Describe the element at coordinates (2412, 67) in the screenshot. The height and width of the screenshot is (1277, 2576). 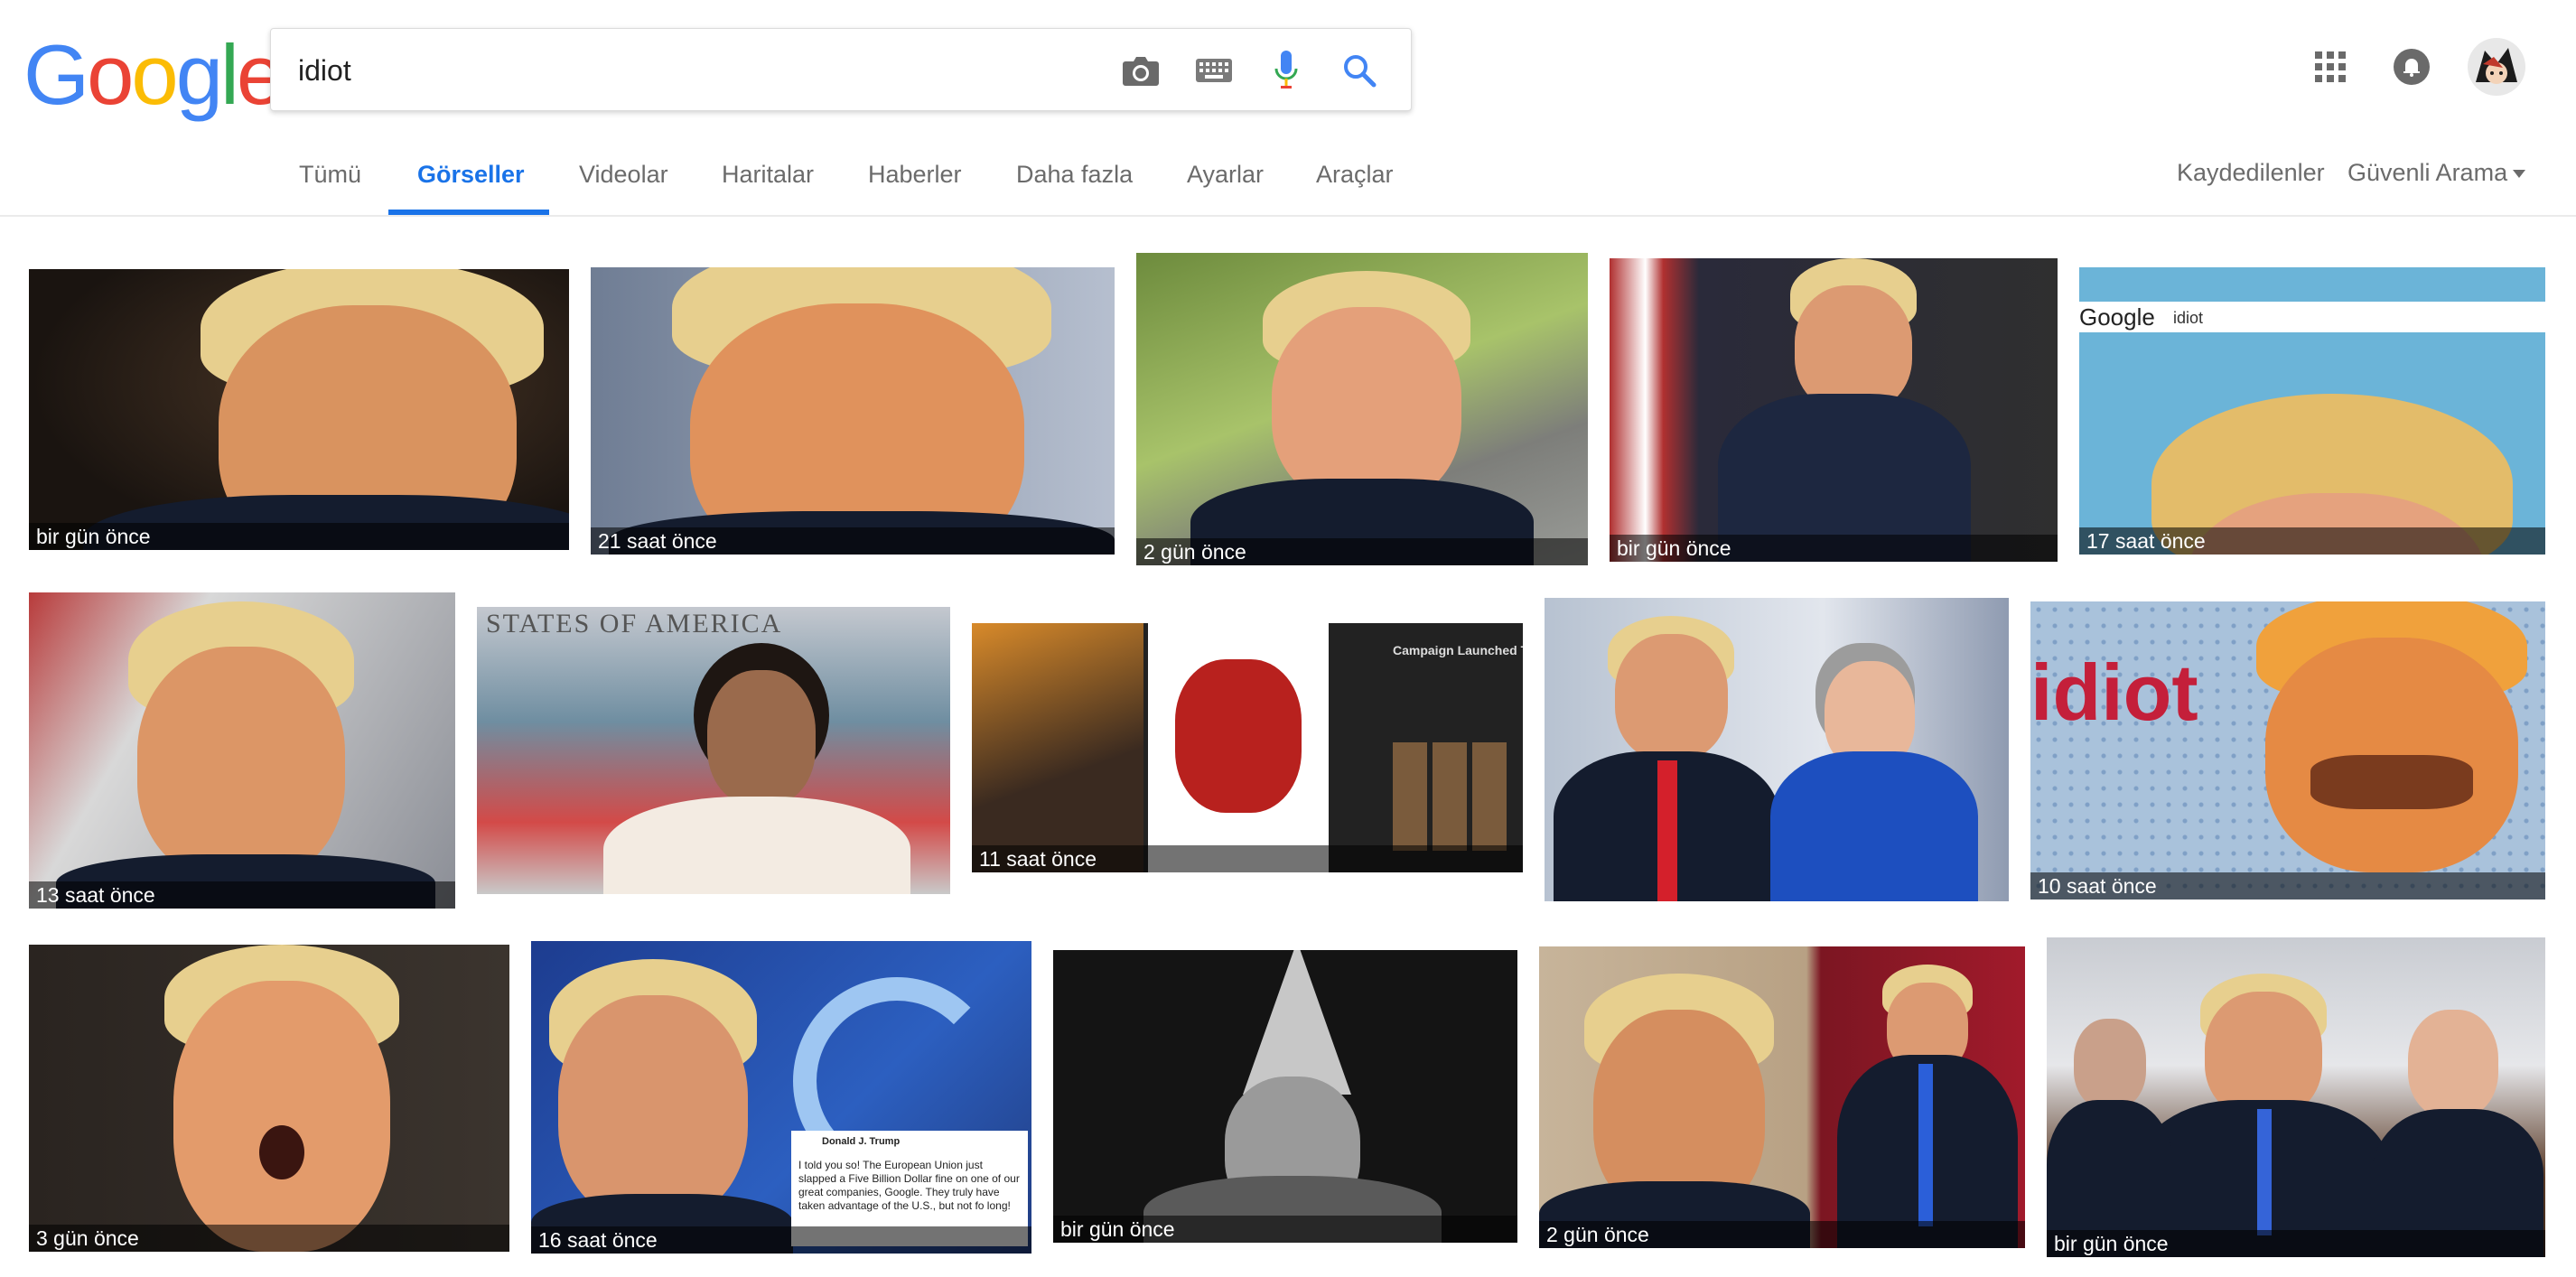
I see `notifications-bell-icon` at that location.